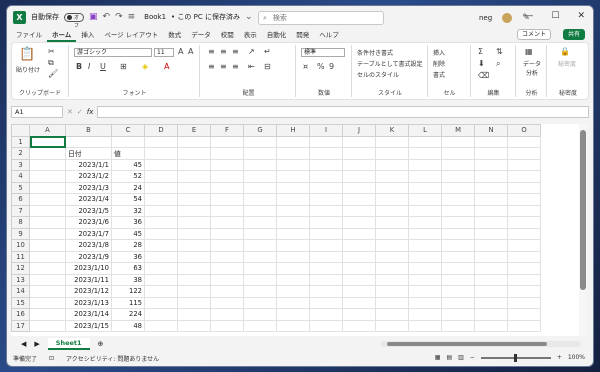  What do you see at coordinates (458, 256) in the screenshot?
I see `cell-m11` at bounding box center [458, 256].